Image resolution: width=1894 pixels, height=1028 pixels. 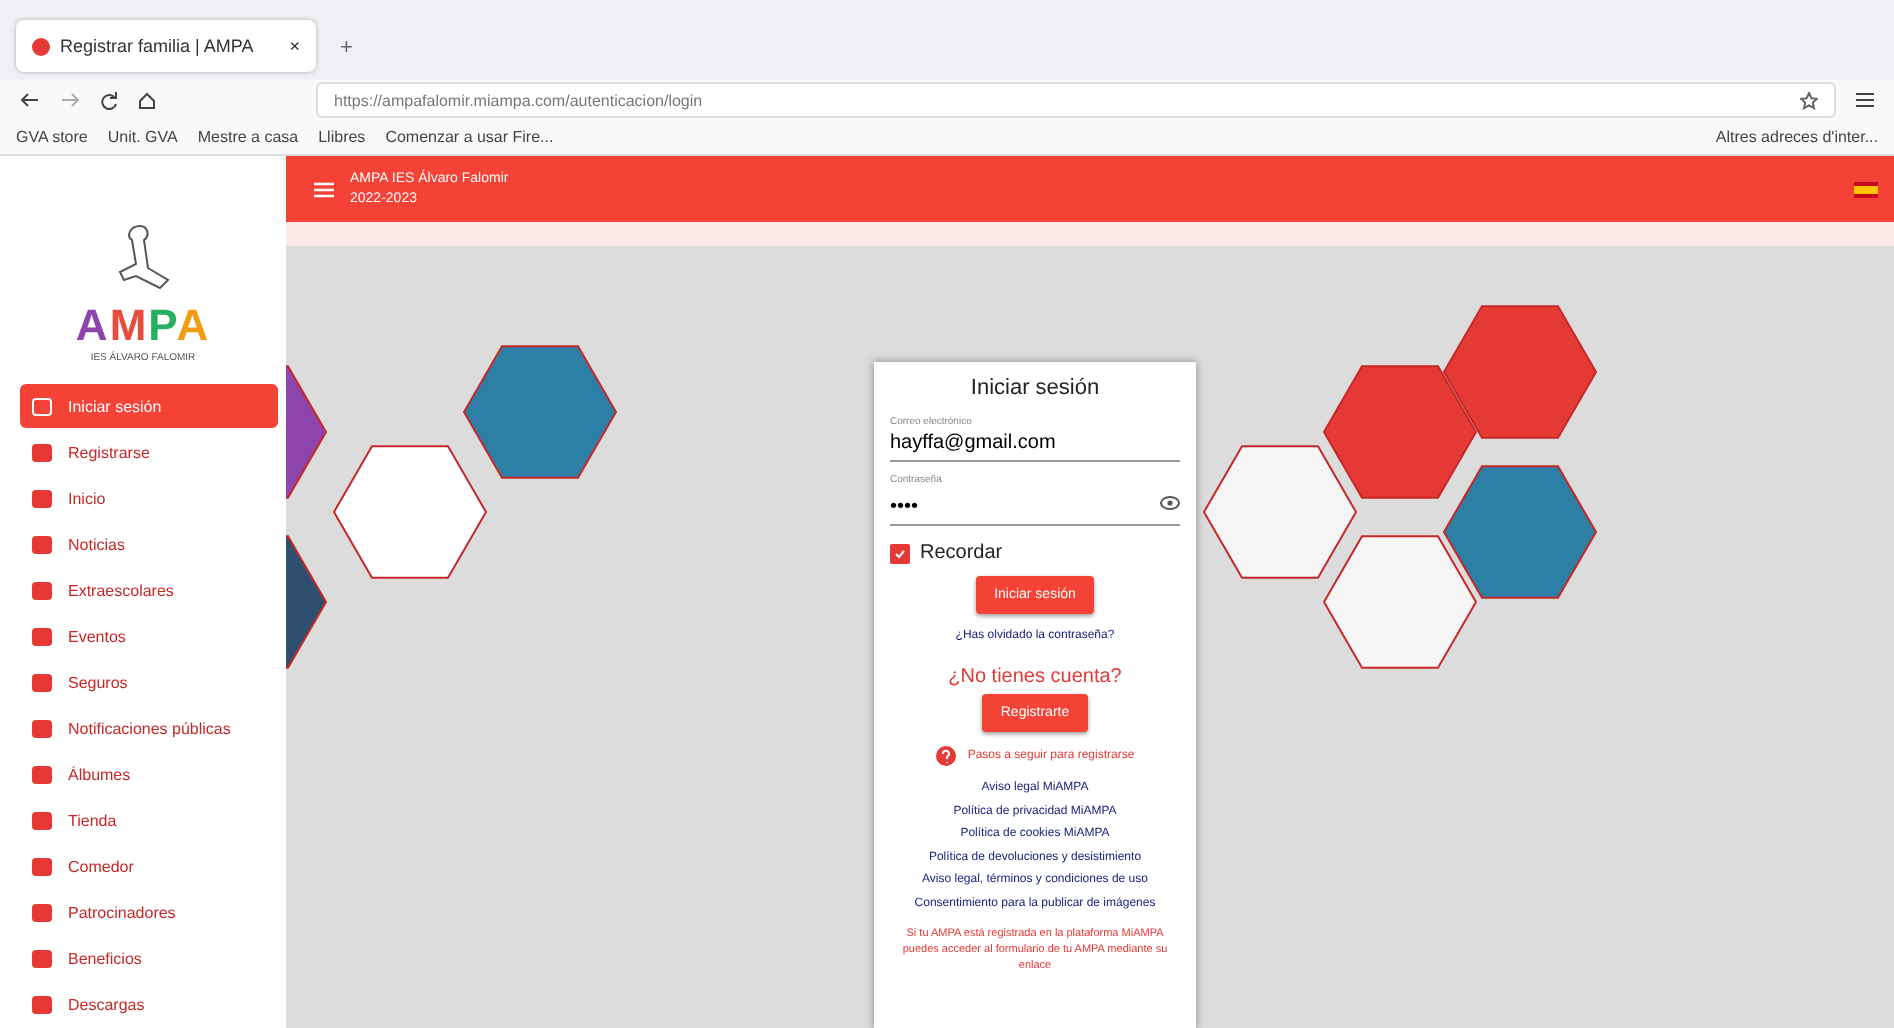 I want to click on eye-icon, so click(x=1170, y=503).